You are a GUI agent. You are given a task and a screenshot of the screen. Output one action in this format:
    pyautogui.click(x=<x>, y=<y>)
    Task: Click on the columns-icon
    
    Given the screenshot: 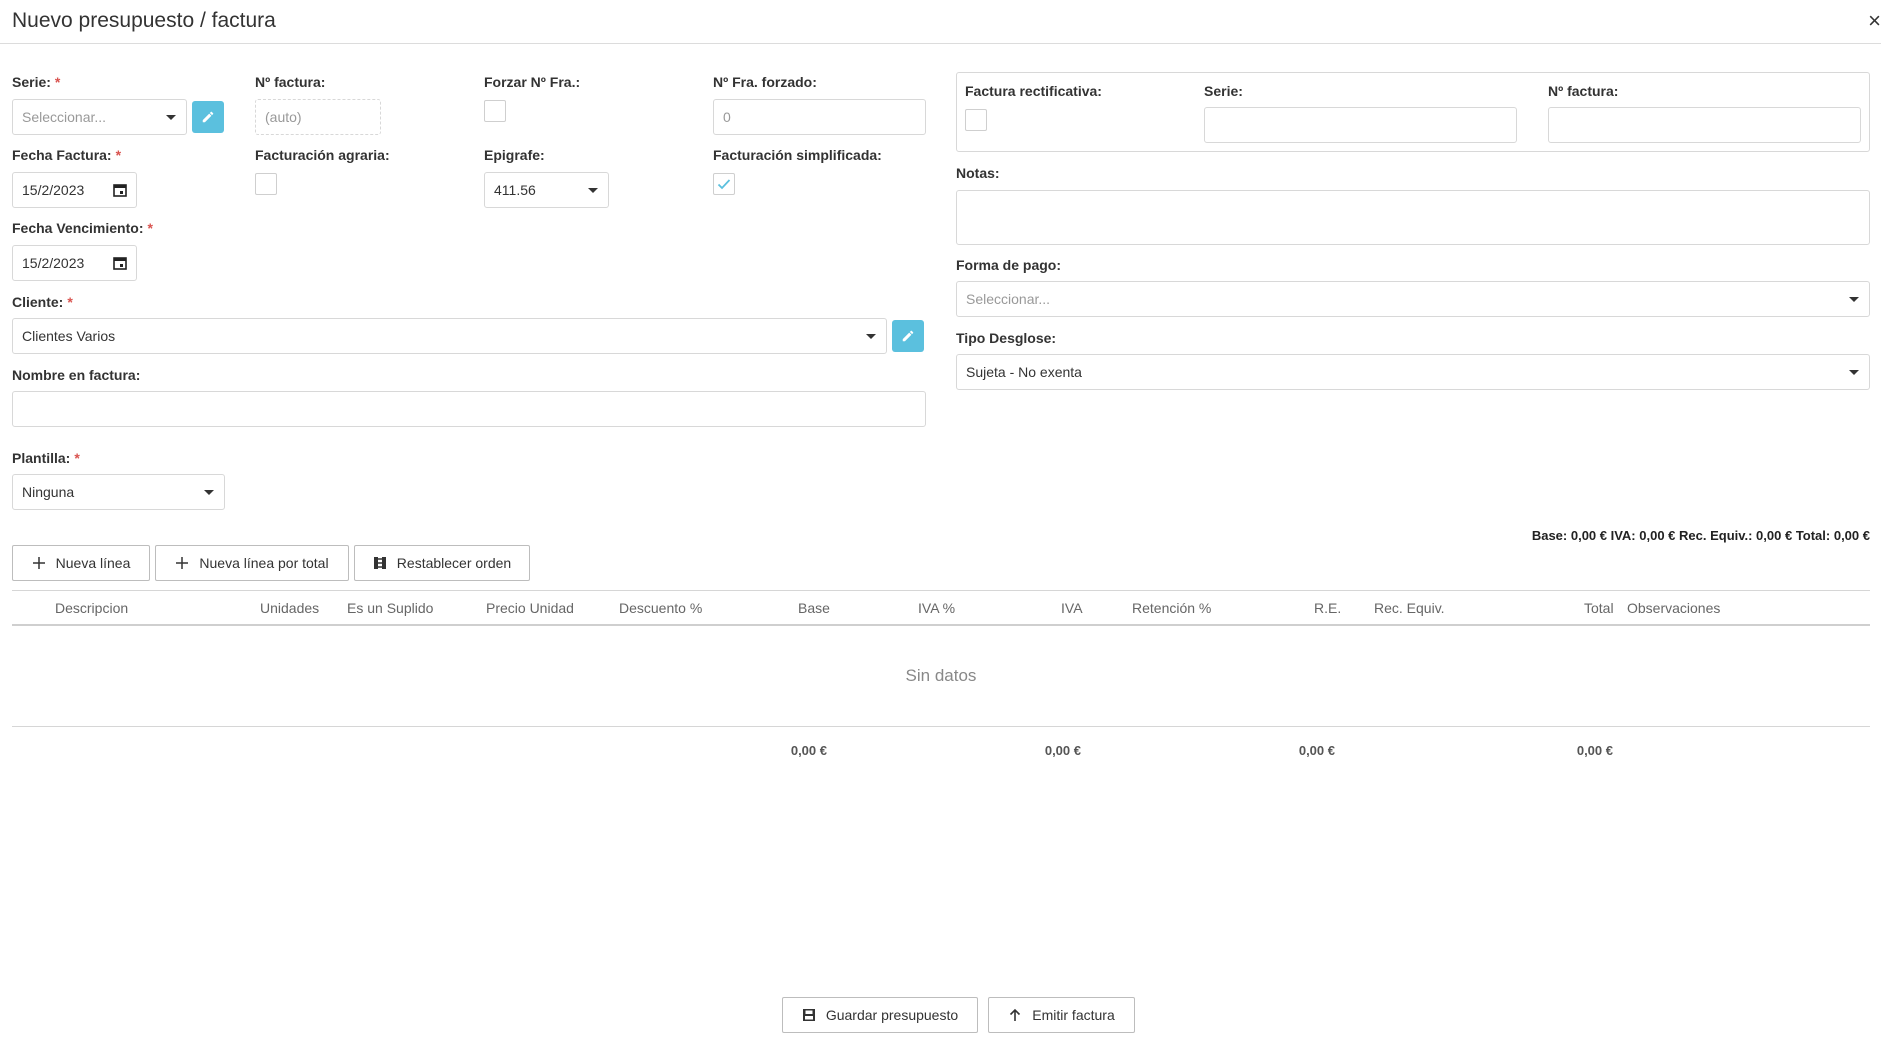 What is the action you would take?
    pyautogui.click(x=379, y=563)
    